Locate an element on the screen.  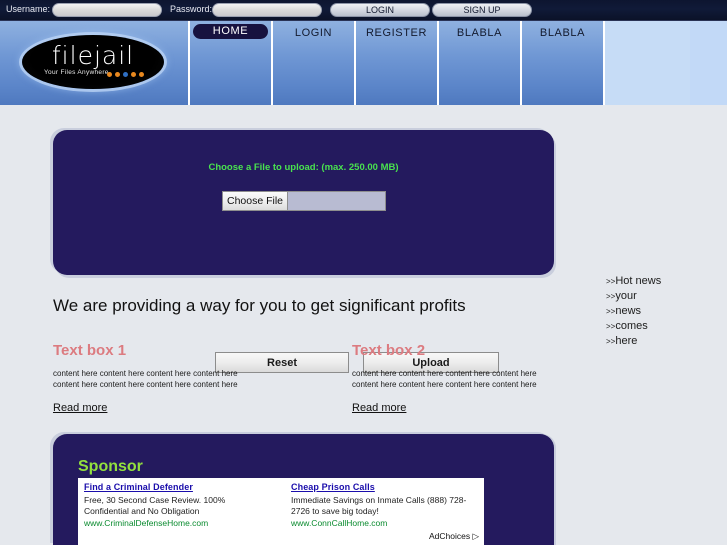
news-sidebar: >>Hot news >>your >>news >>comes >>here is located at coordinates (663, 311).